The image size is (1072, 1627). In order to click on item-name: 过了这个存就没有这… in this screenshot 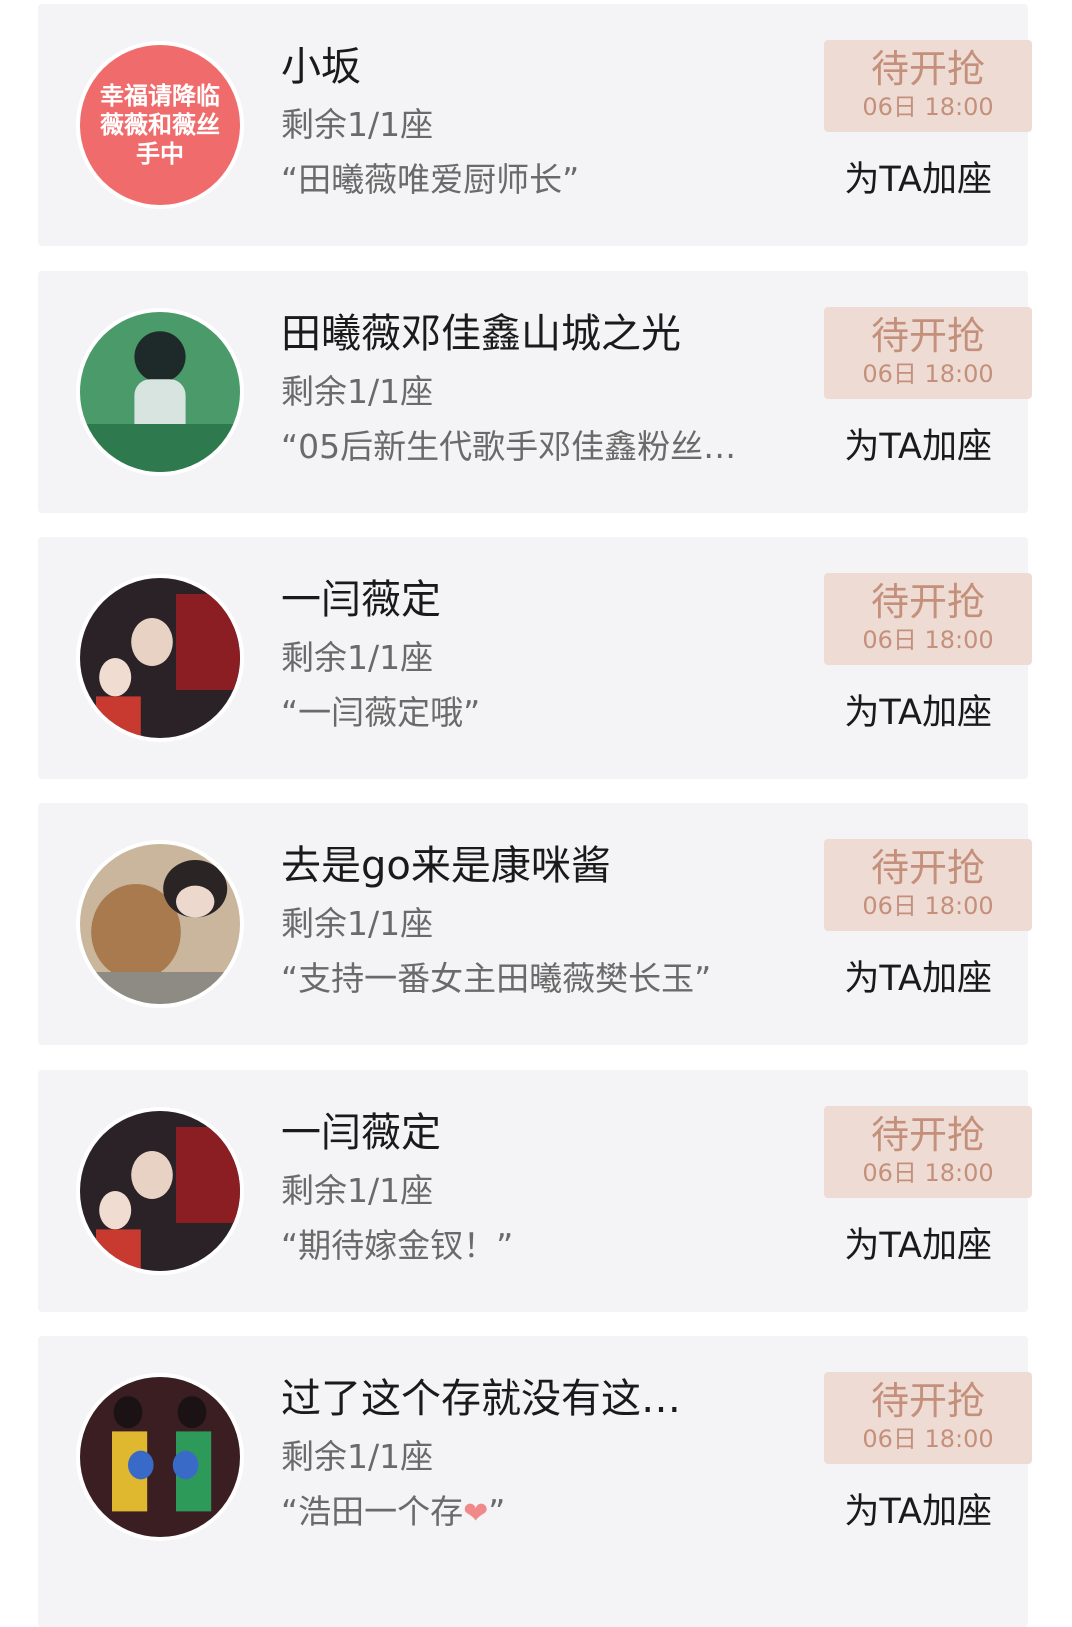, I will do `click(481, 1399)`.